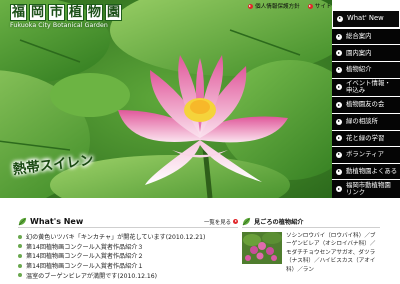 This screenshot has height=284, width=400. I want to click on news-item: 第14回植物画コンクール入賞者作品紹介１, so click(128, 266).